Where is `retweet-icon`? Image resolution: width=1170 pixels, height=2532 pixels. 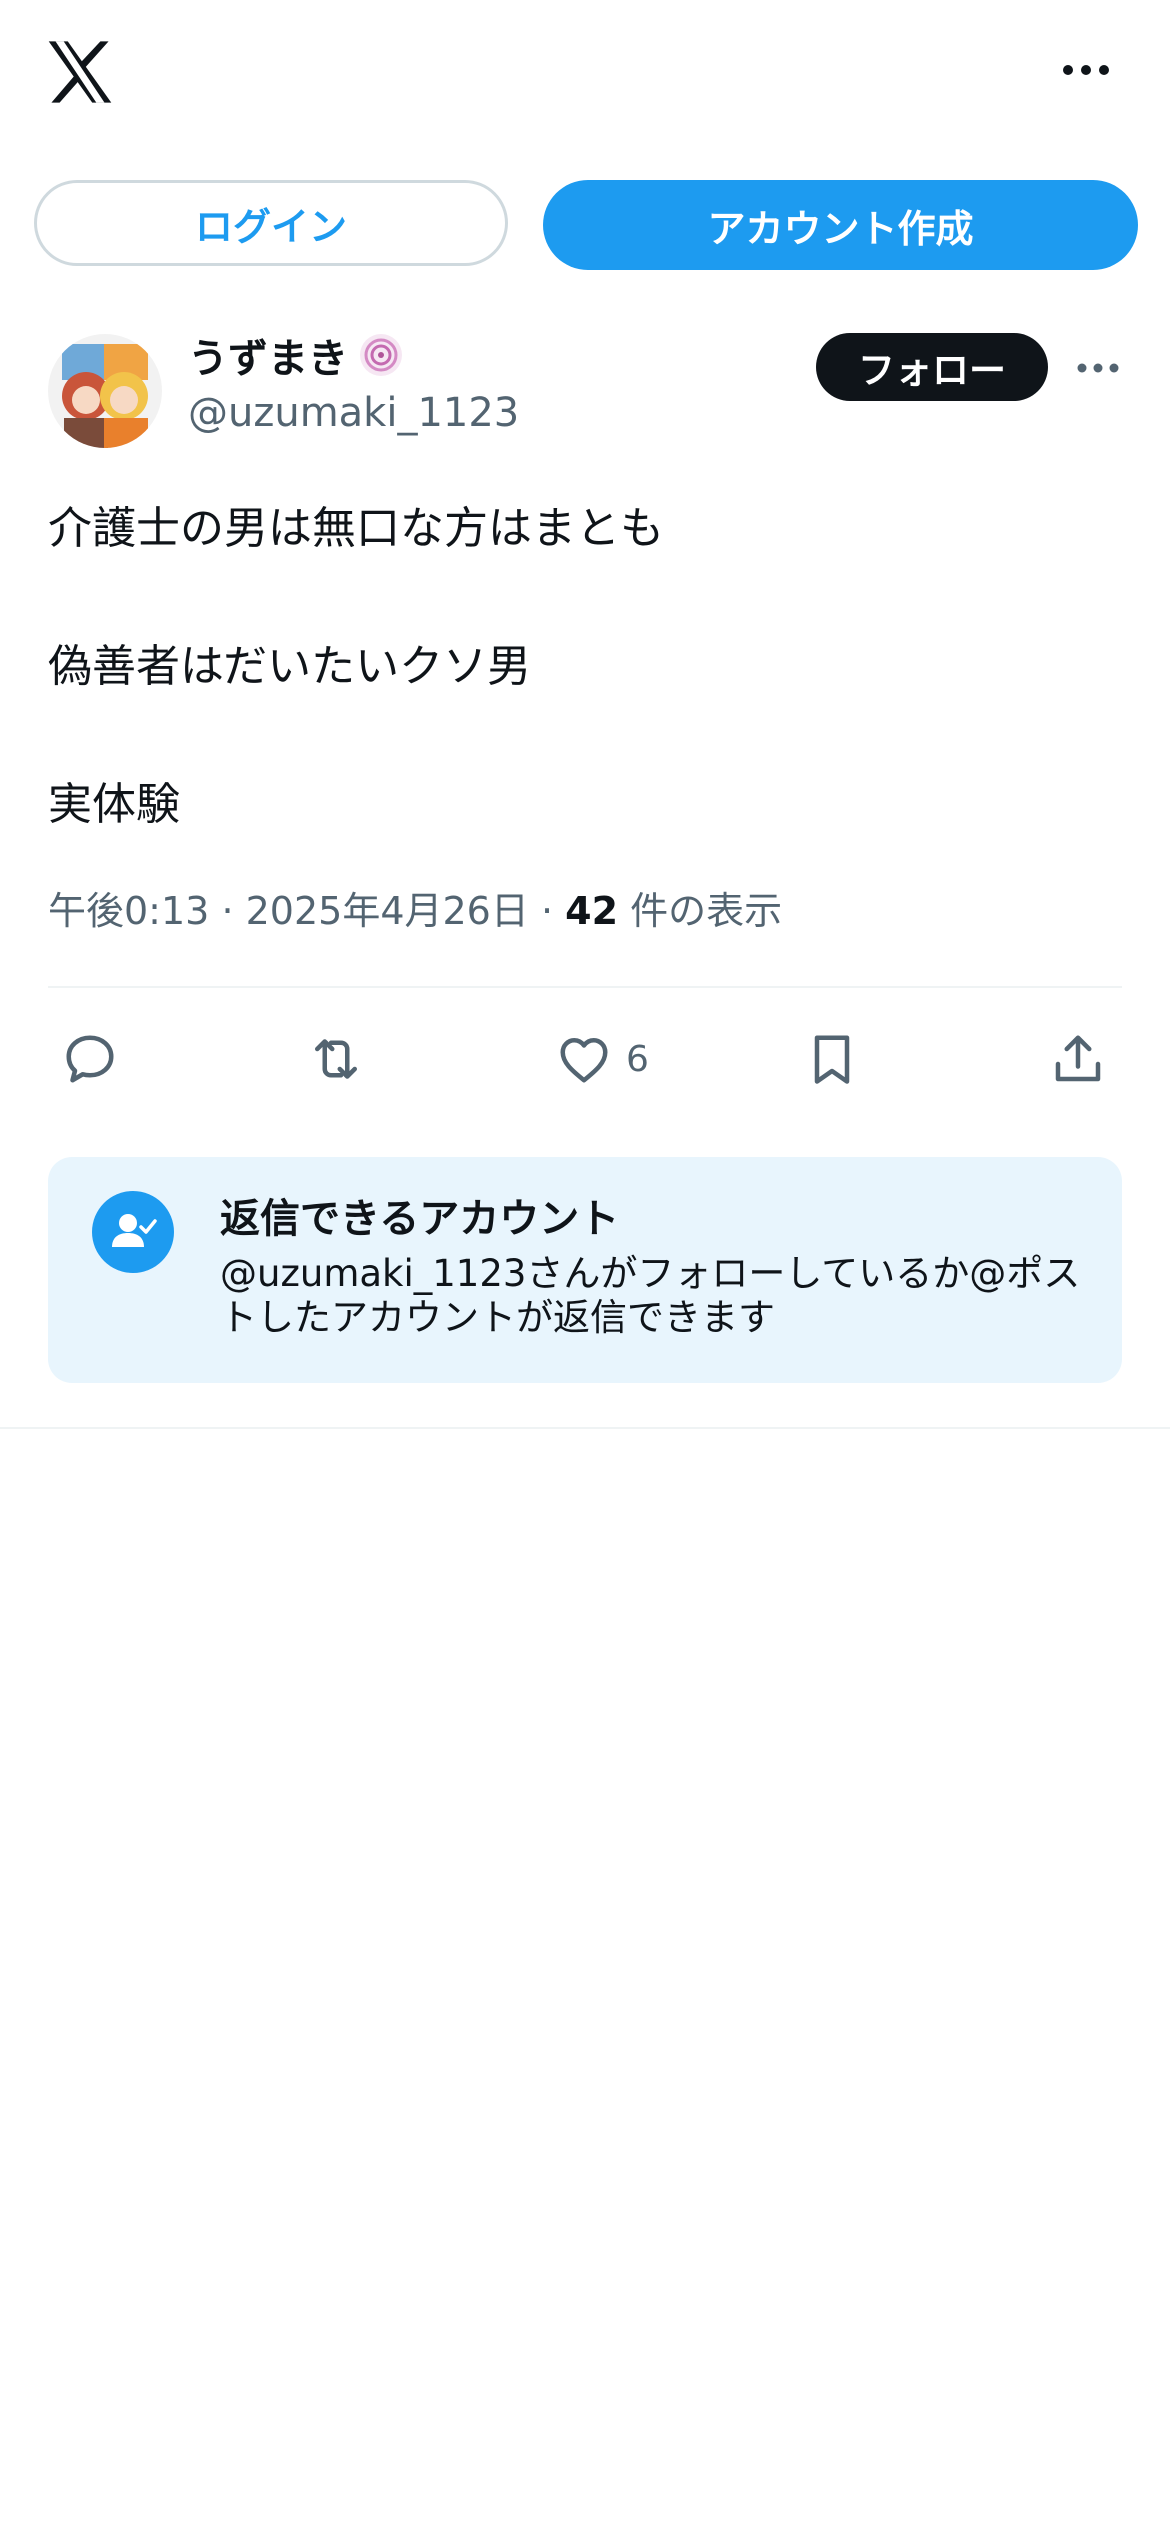 retweet-icon is located at coordinates (336, 1059).